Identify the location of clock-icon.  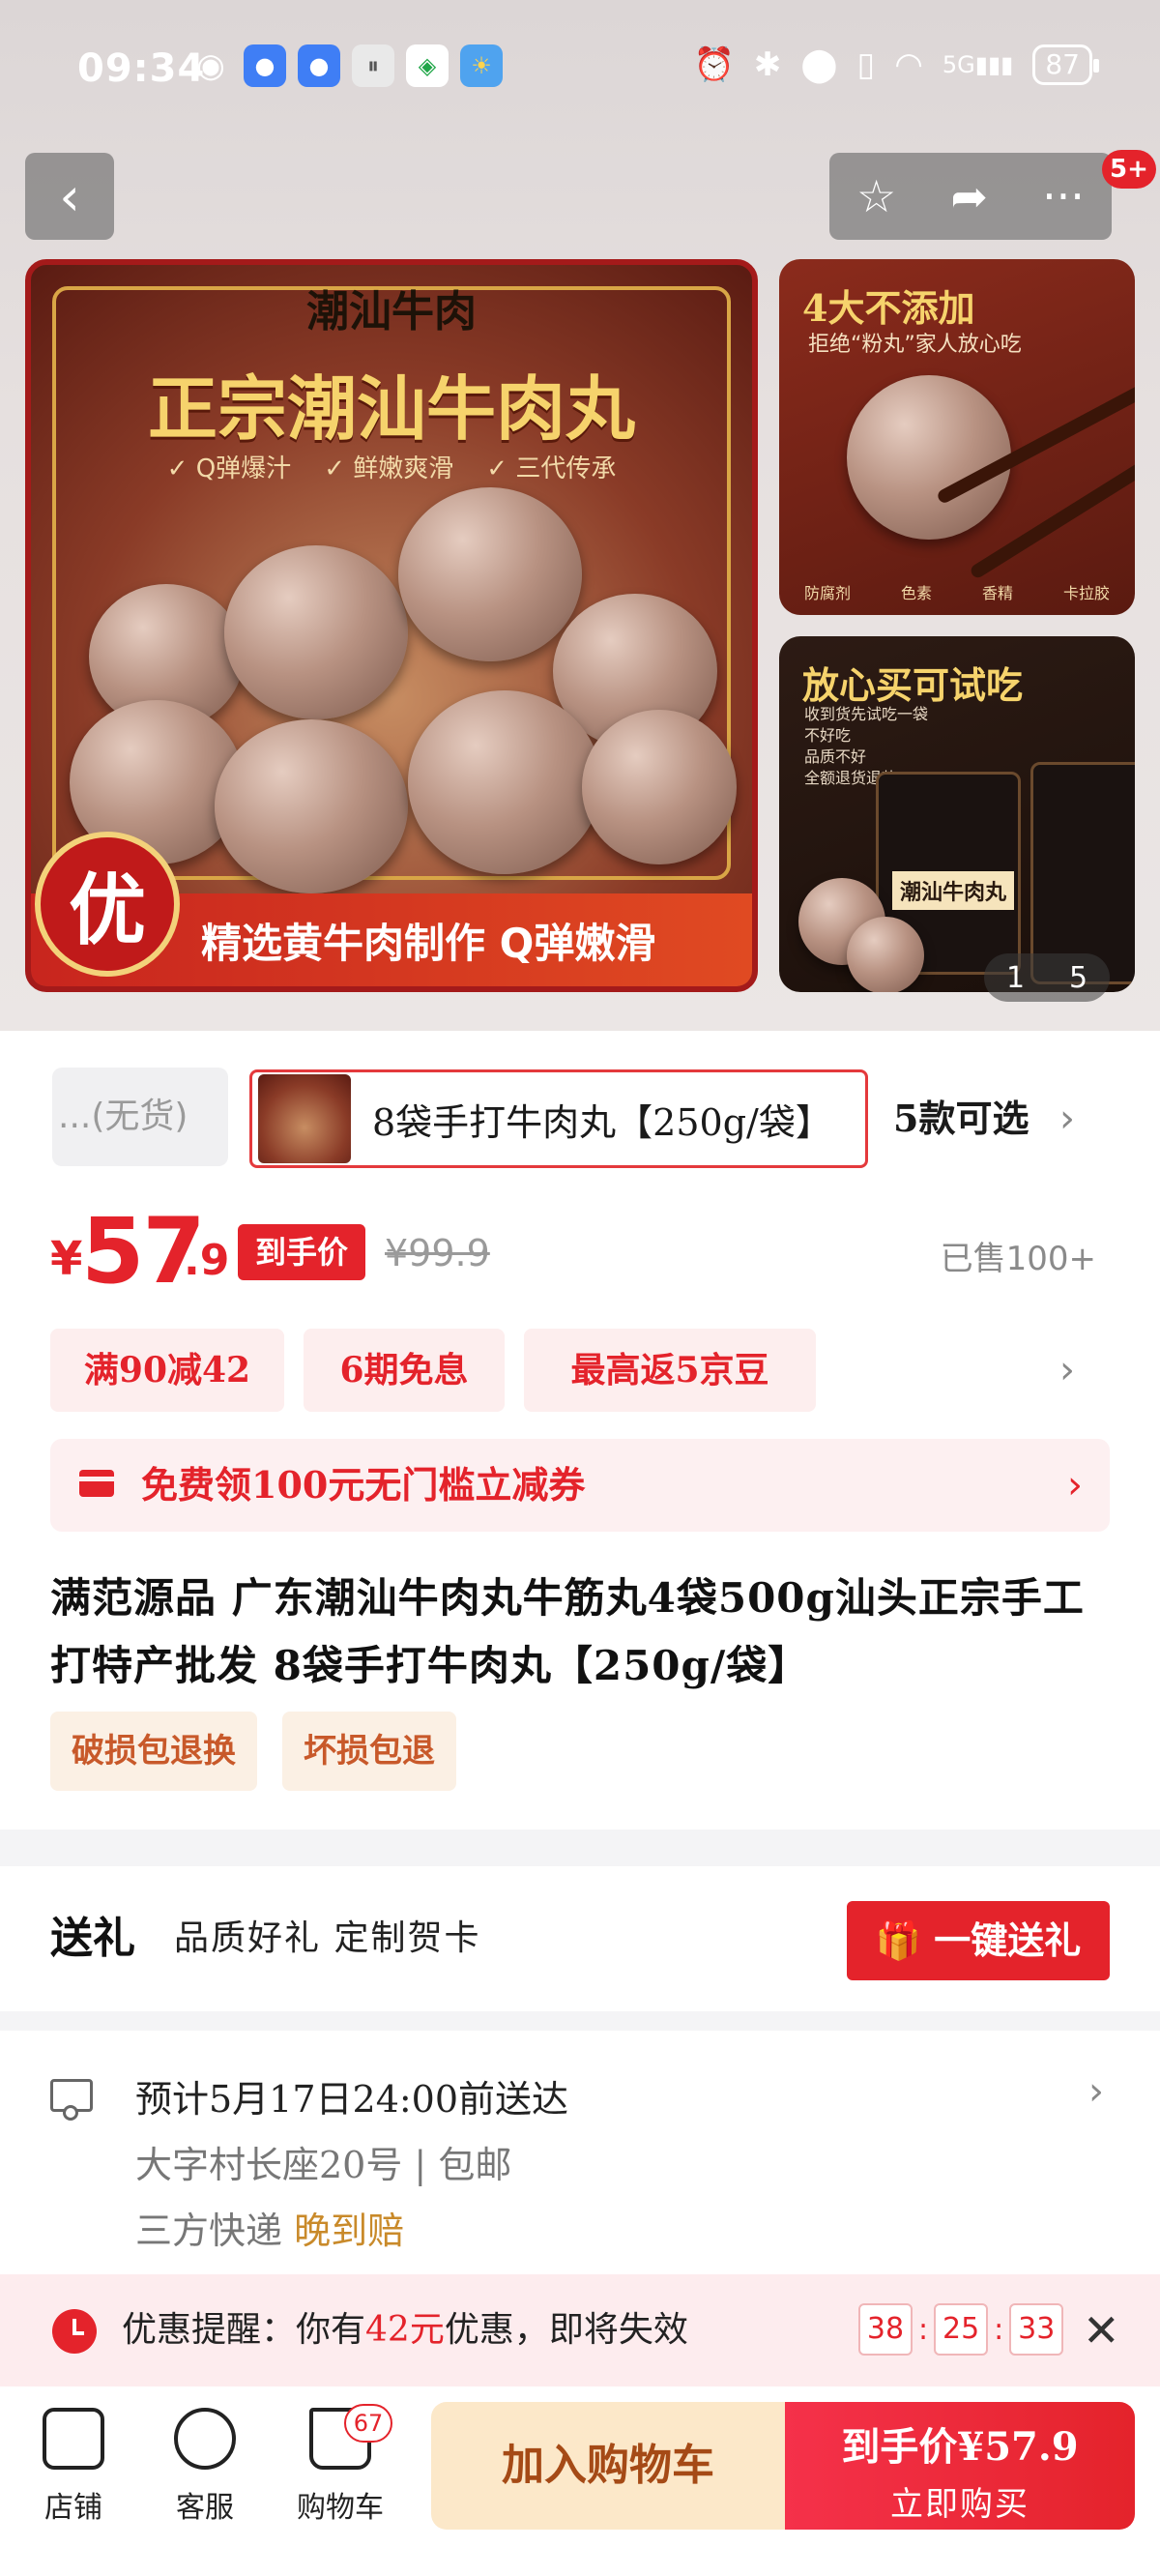
(74, 2331).